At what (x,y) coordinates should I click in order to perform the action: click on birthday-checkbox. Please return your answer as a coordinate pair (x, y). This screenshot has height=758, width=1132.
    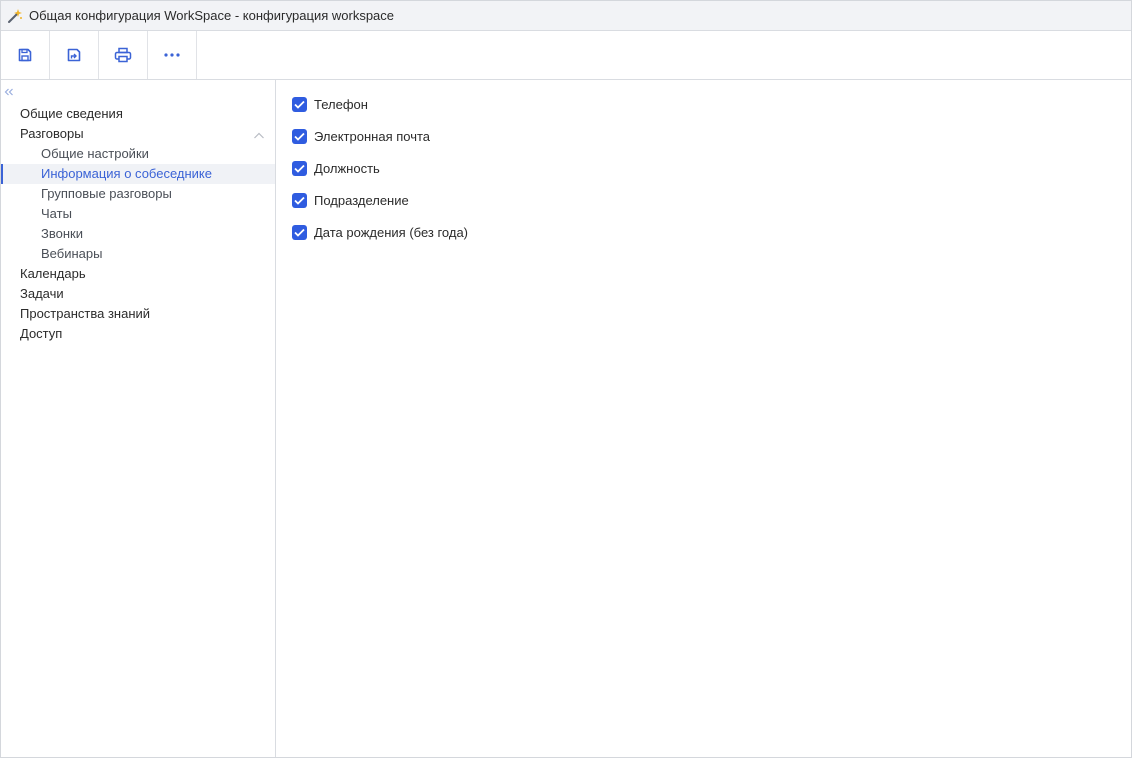
    Looking at the image, I should click on (299, 232).